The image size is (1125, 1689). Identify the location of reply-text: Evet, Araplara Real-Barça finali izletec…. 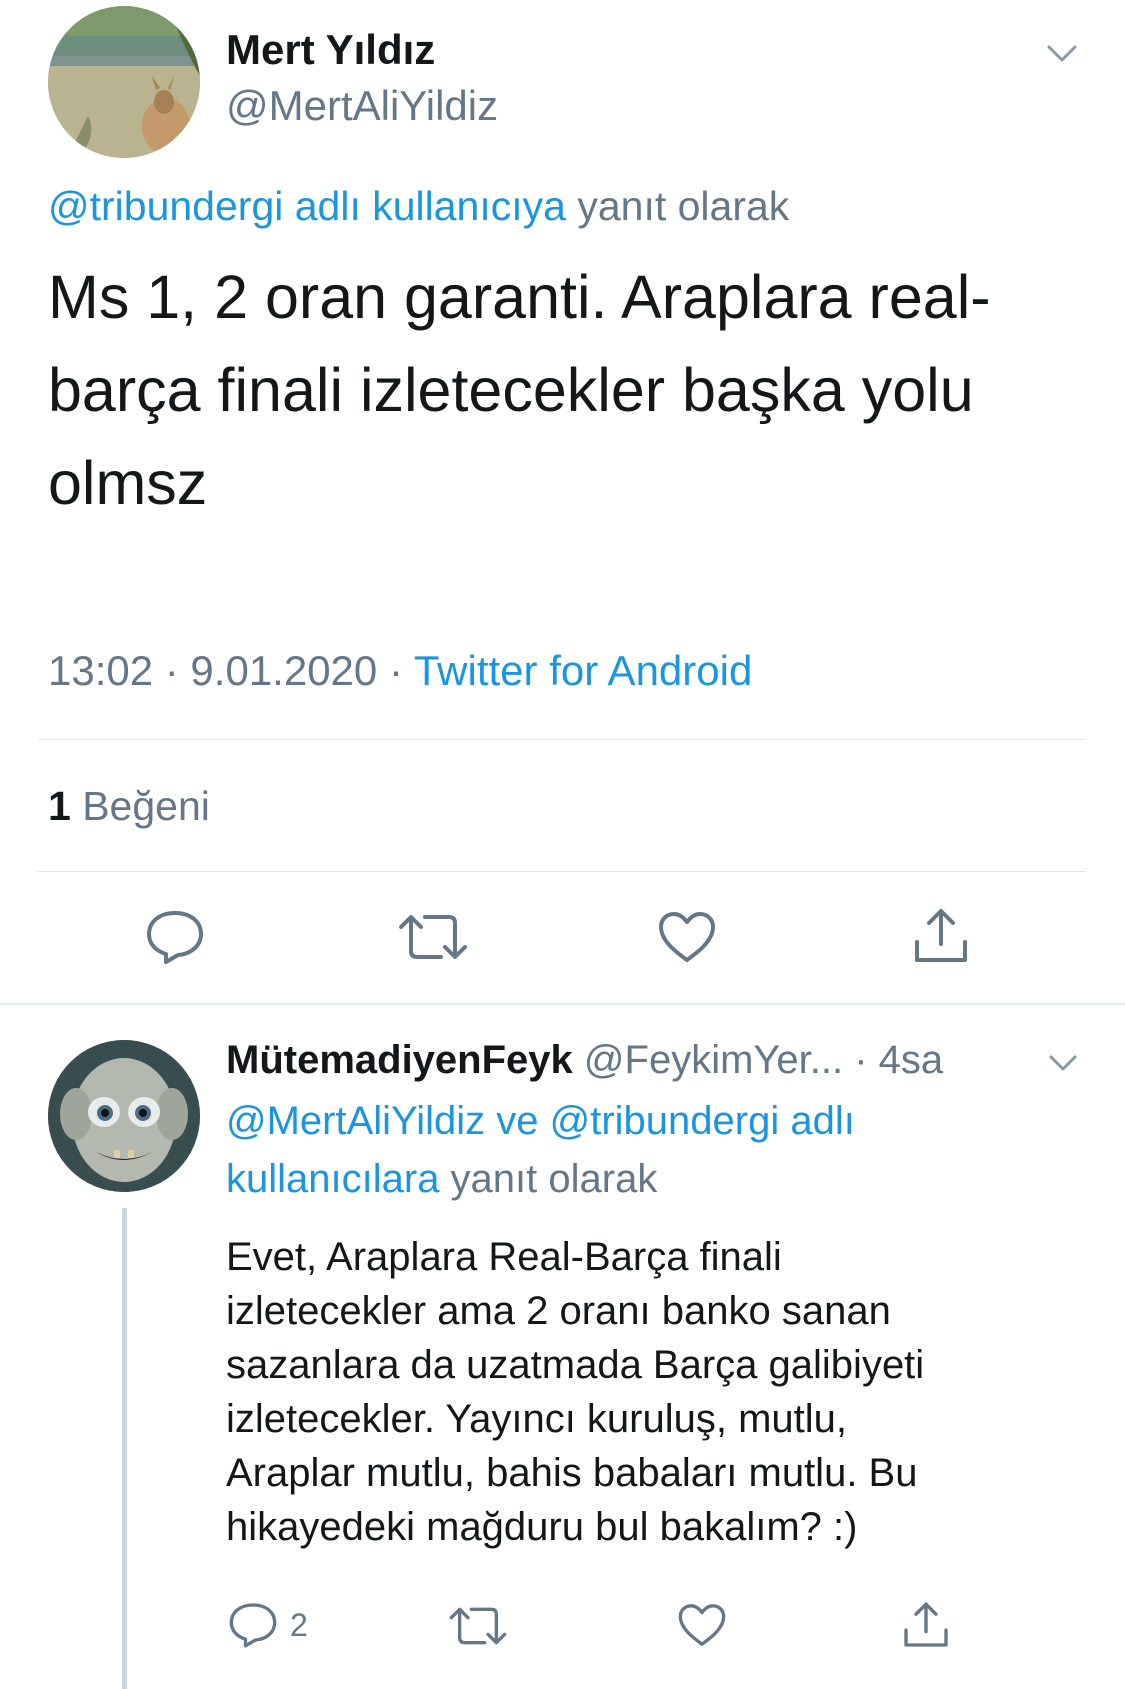
(656, 1392).